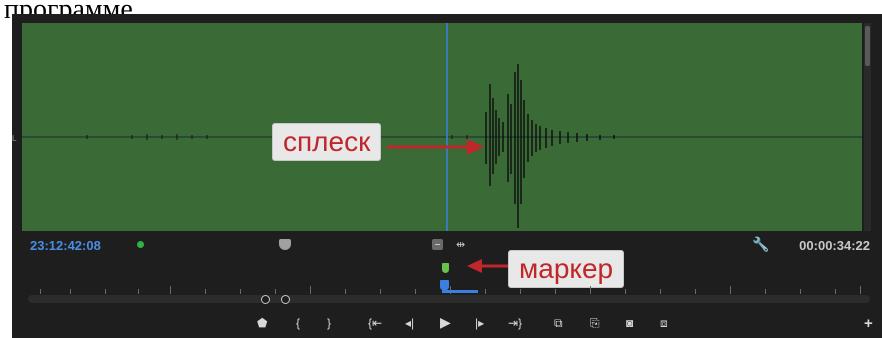 Image resolution: width=882 pixels, height=338 pixels. Describe the element at coordinates (474, 266) in the screenshot. I see `marker-arrow-head` at that location.